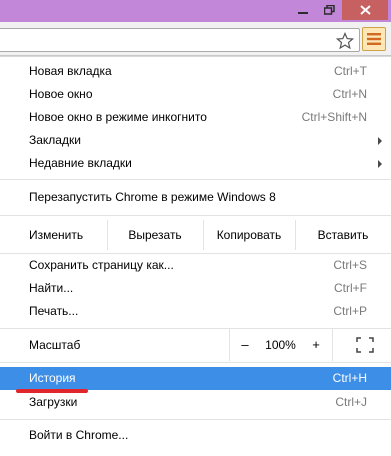 This screenshot has width=391, height=456. Describe the element at coordinates (53, 402) in the screenshot. I see `menu-item-label: Загрузки` at that location.